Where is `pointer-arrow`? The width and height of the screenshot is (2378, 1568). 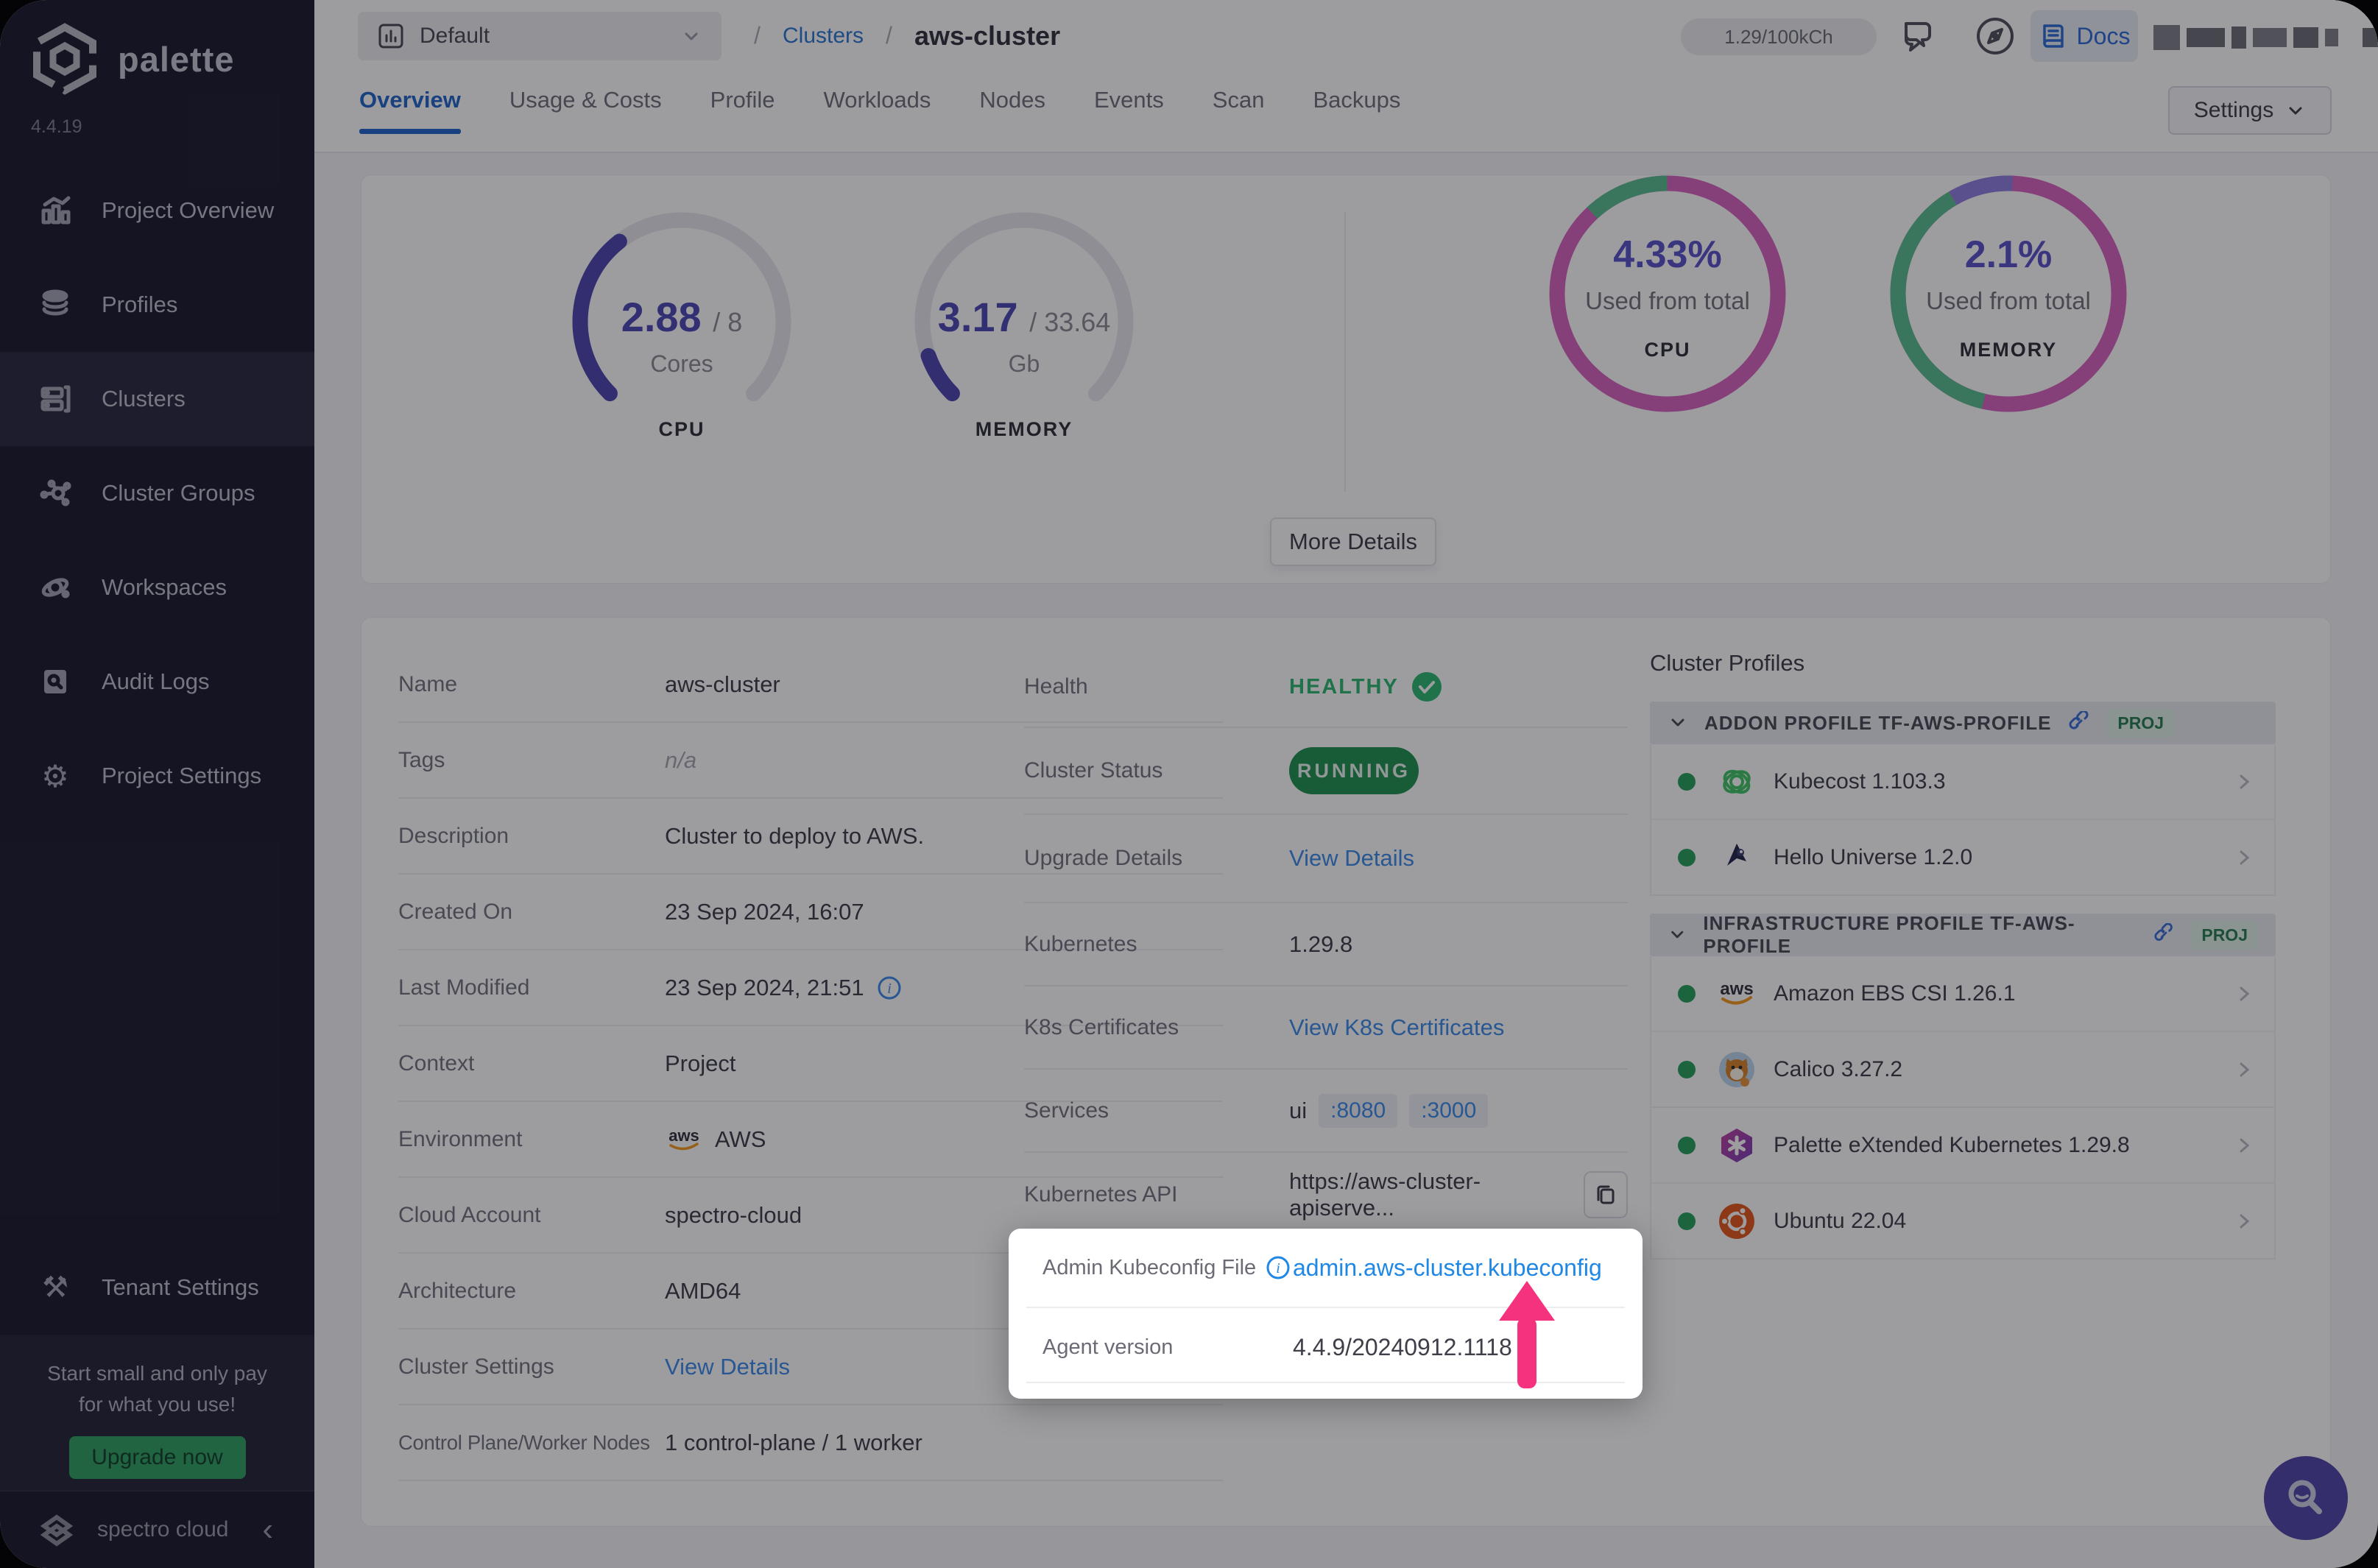 pointer-arrow is located at coordinates (1527, 1335).